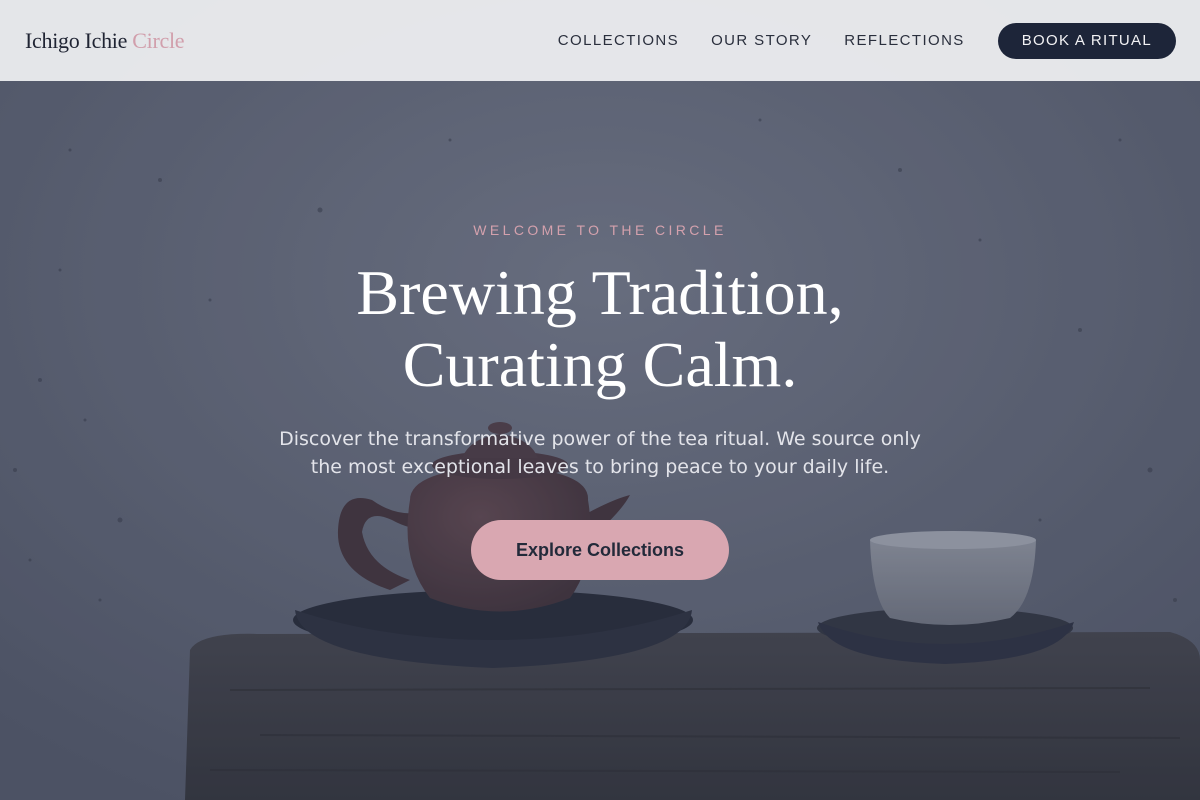  I want to click on brand-name-accent: Circle, so click(158, 40).